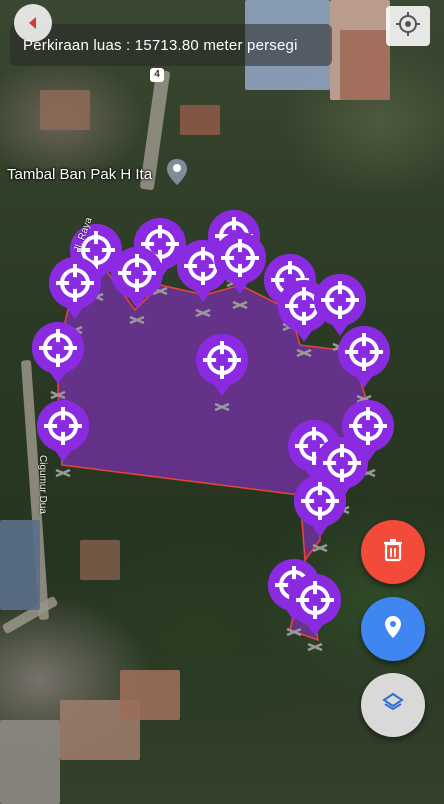 The image size is (444, 804). I want to click on trash-icon, so click(393, 552).